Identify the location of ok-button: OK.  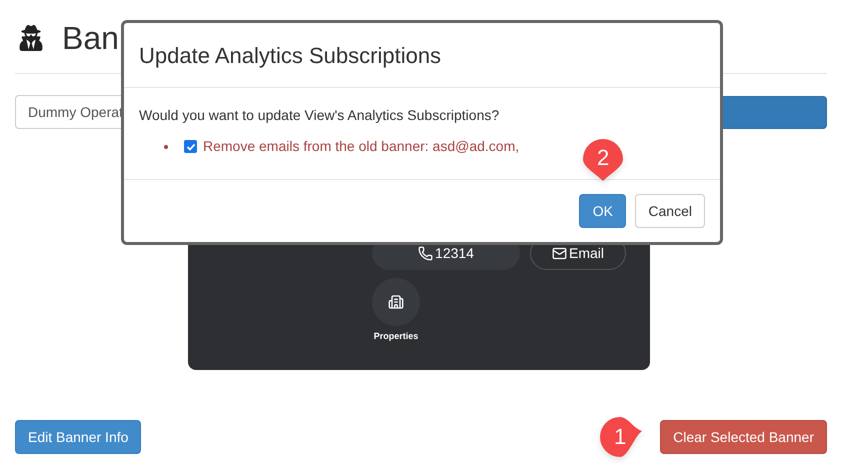
(602, 211).